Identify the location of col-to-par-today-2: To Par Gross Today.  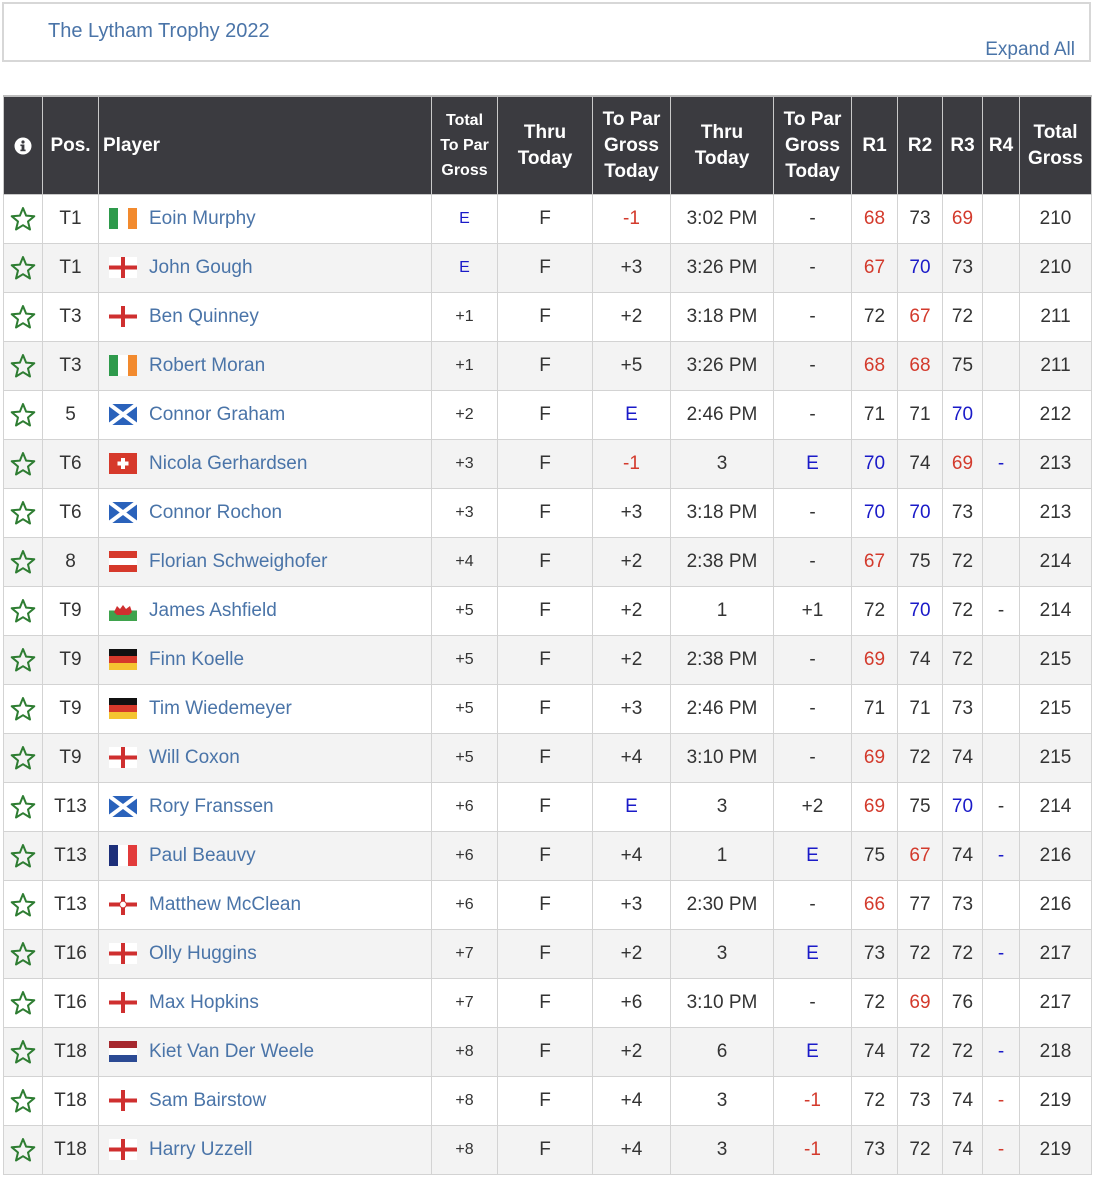
(812, 145).